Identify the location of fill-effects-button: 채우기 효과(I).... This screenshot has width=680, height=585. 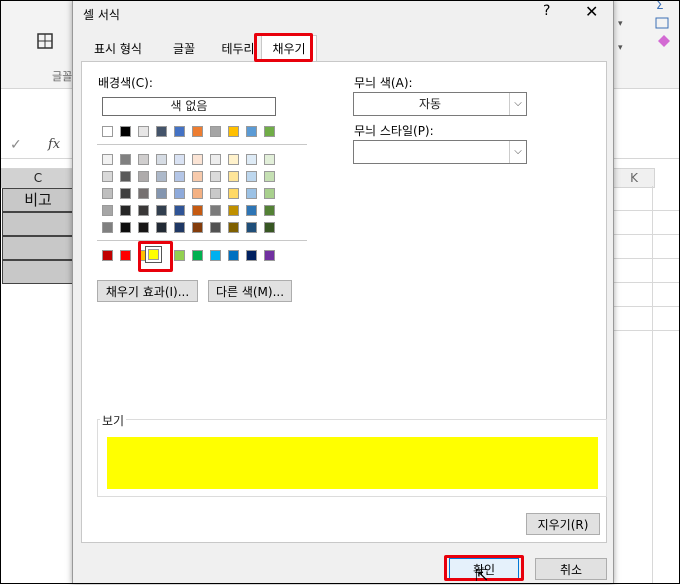
(147, 291).